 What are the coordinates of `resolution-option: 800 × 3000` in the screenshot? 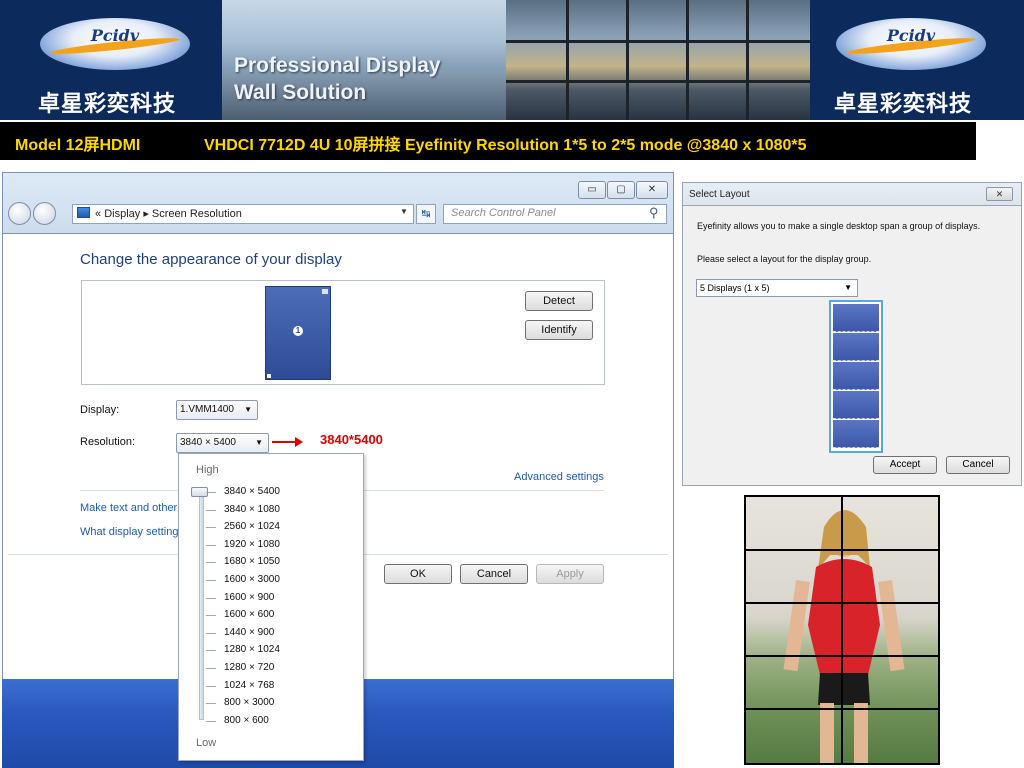 It's located at (249, 702).